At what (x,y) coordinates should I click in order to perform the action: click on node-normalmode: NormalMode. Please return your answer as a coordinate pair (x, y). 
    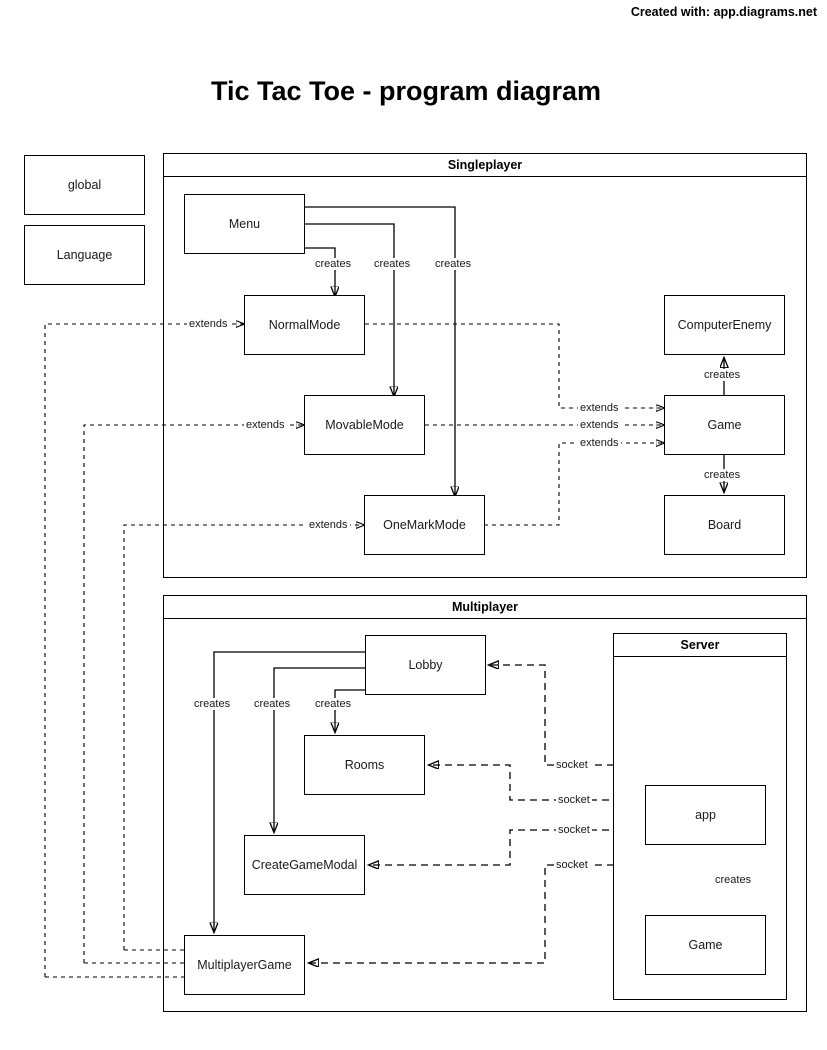
    Looking at the image, I should click on (304, 325).